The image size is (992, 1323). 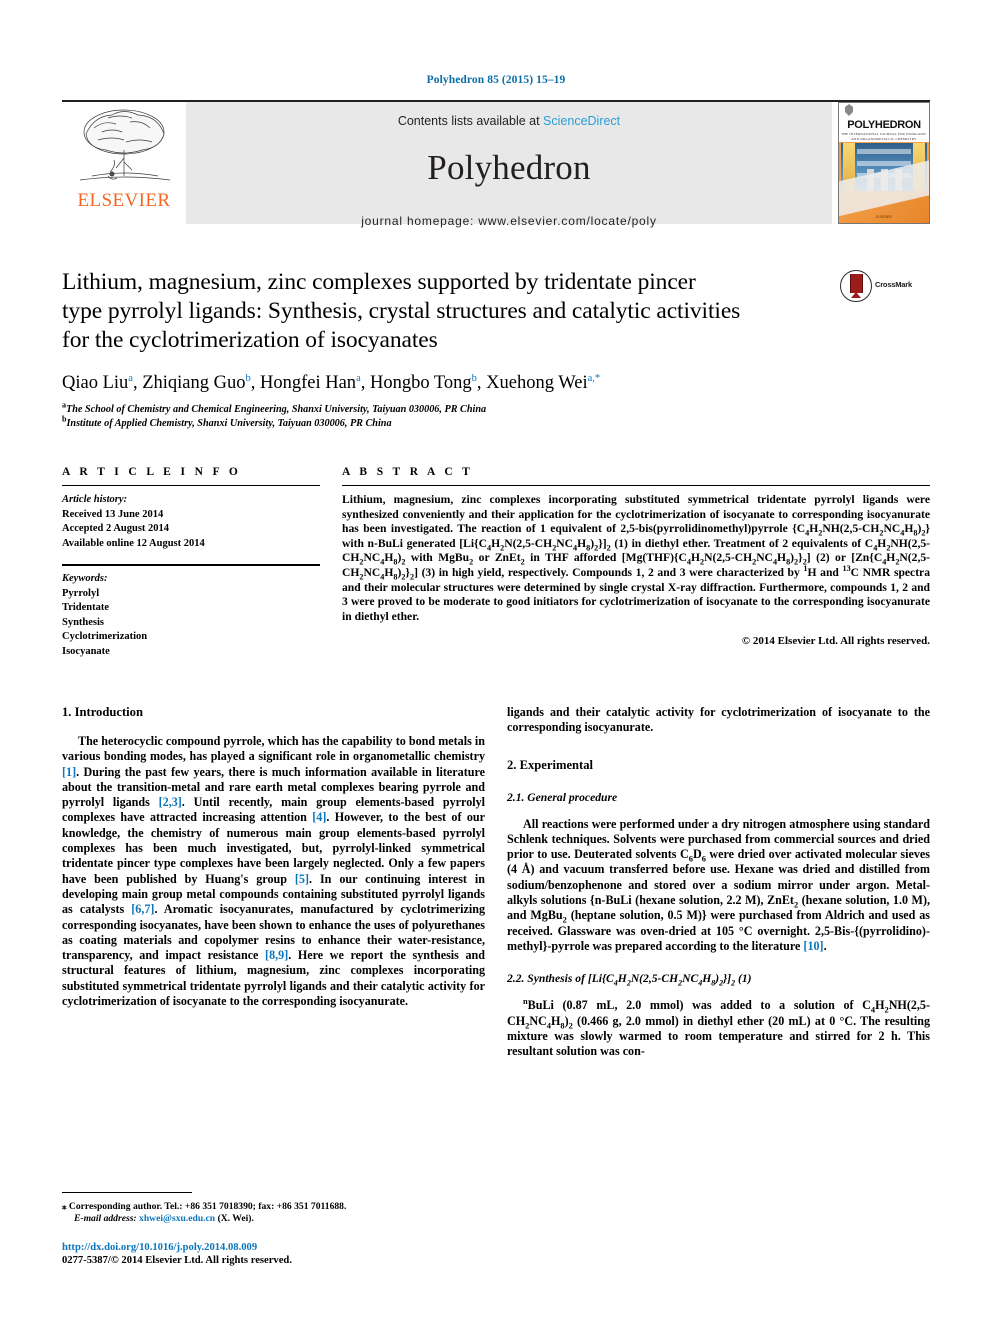 What do you see at coordinates (562, 797) in the screenshot?
I see `subsection-heading-general-procedure: 2.1. General procedure` at bounding box center [562, 797].